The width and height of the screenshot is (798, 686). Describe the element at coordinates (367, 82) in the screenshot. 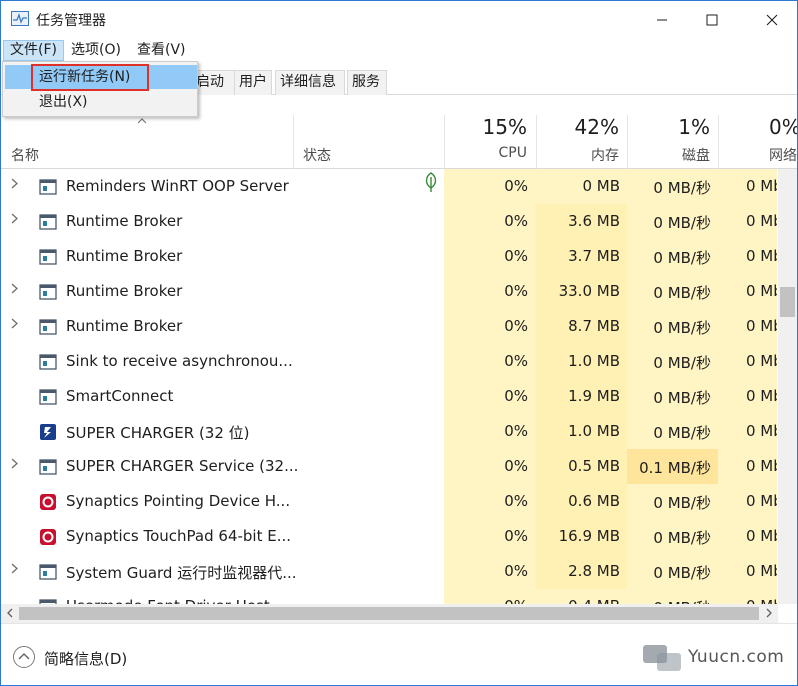

I see `tab-services: 服务` at that location.